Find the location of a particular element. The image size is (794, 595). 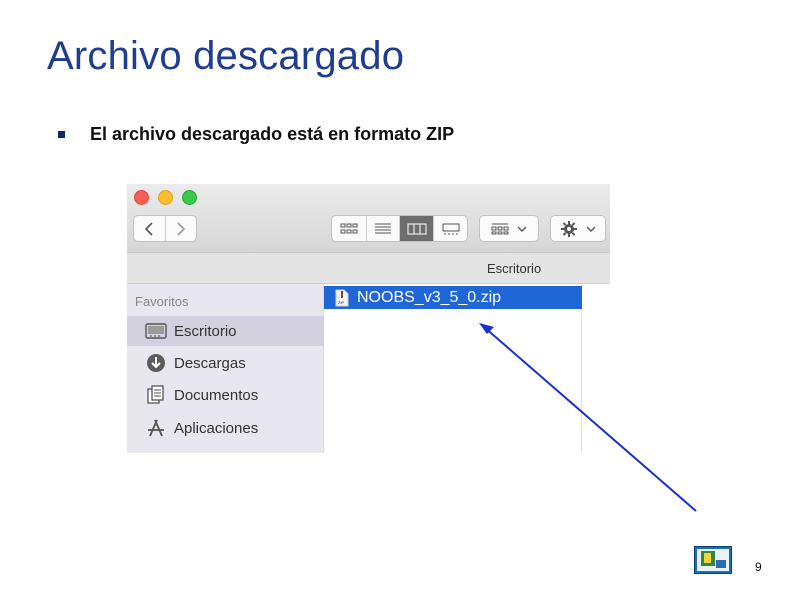

gallery-view-button is located at coordinates (450, 228).